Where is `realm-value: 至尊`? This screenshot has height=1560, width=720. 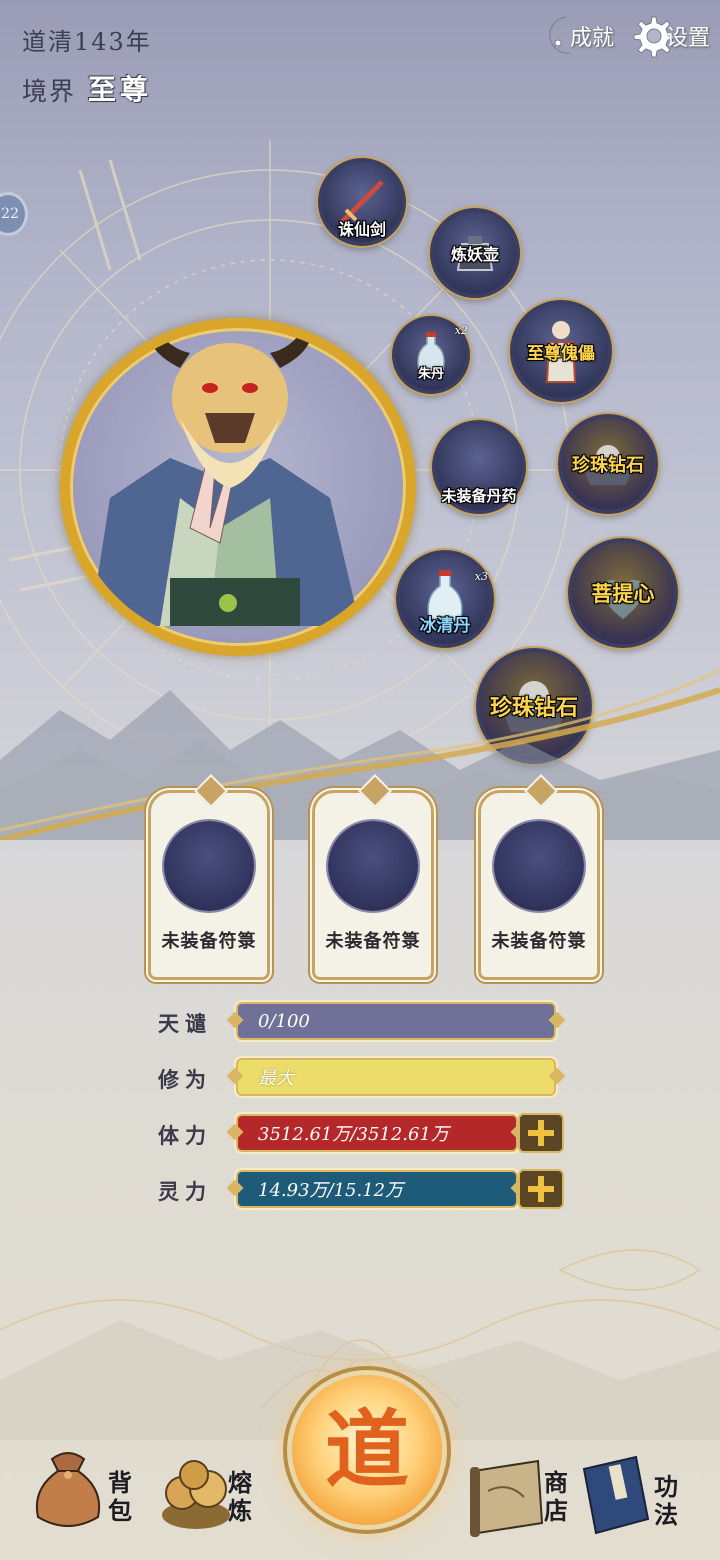
realm-value: 至尊 is located at coordinates (120, 89).